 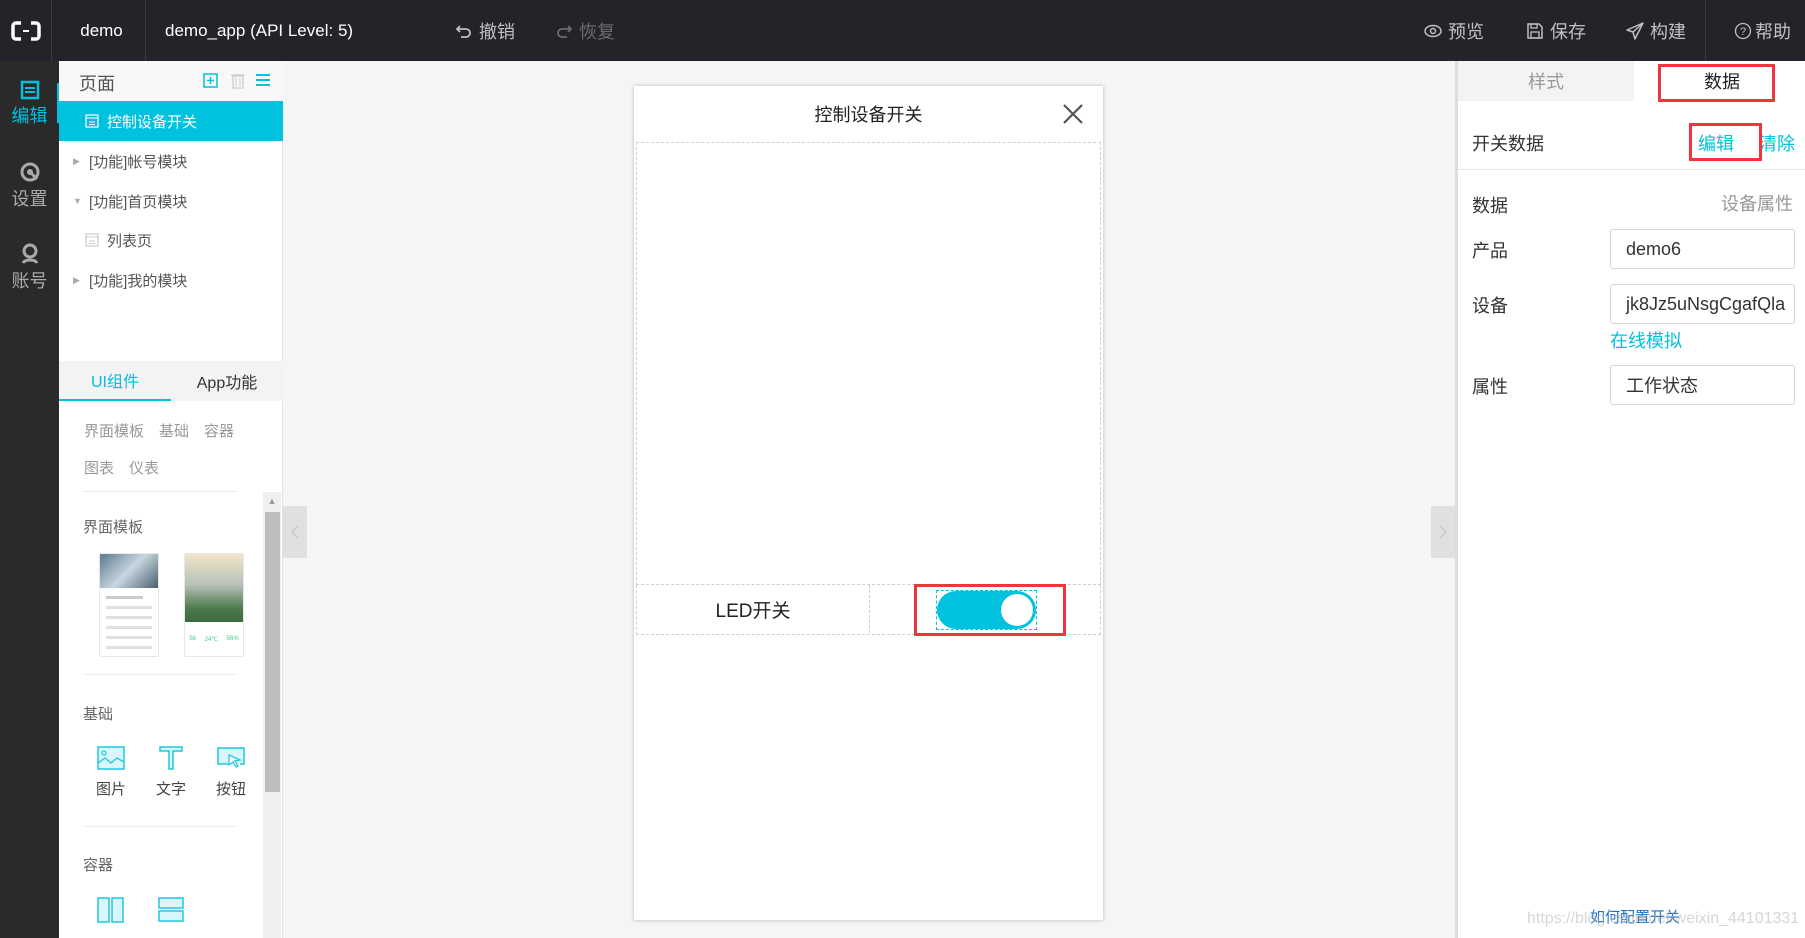 What do you see at coordinates (98, 714) in the screenshot?
I see `section-basic-title: 基础` at bounding box center [98, 714].